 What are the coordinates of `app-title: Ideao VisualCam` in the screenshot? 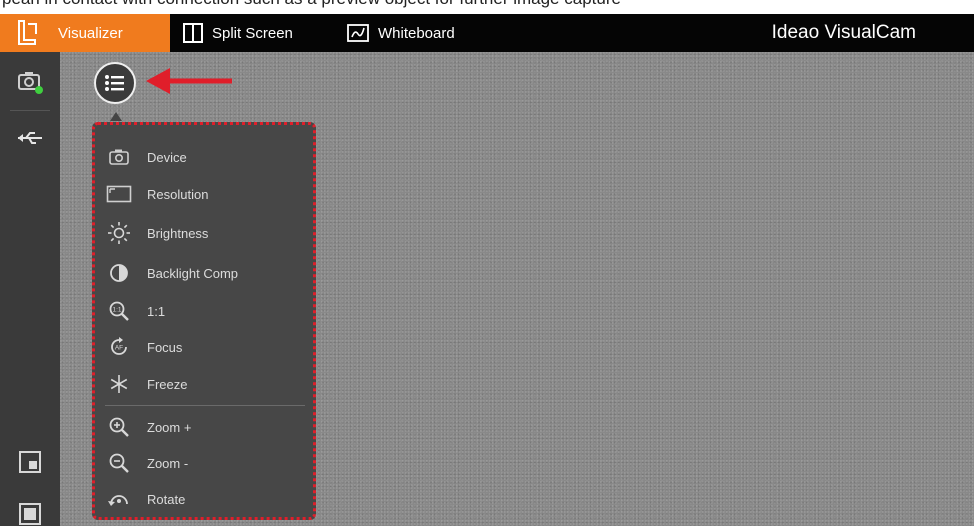 It's located at (843, 32).